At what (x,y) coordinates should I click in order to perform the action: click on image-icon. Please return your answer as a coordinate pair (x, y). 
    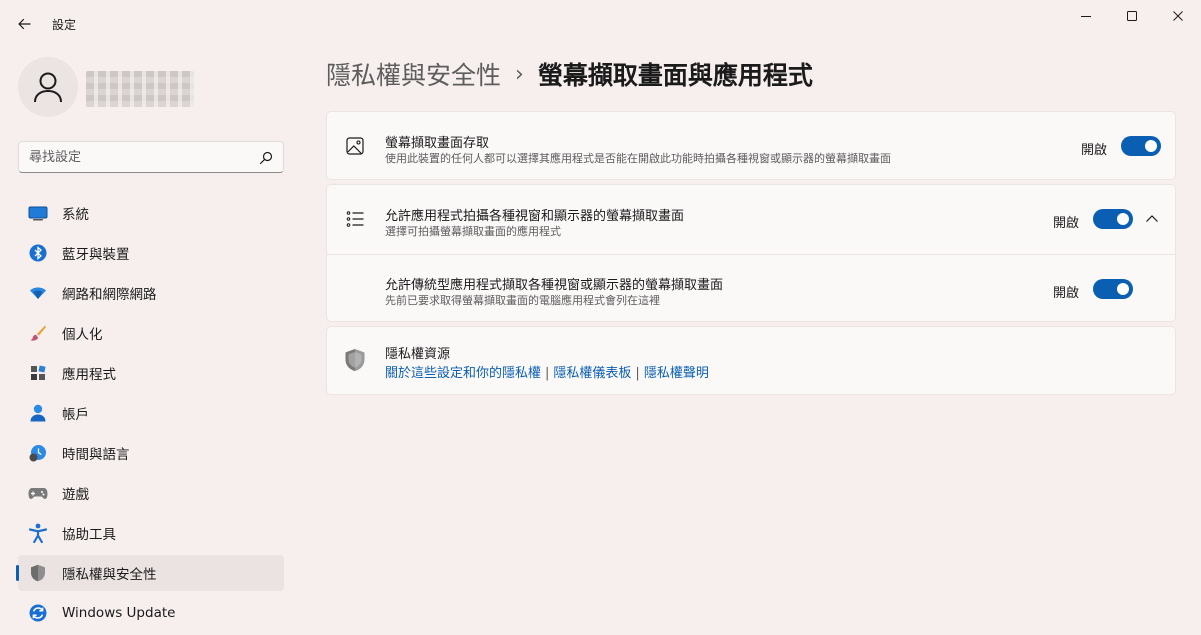
    Looking at the image, I should click on (355, 146).